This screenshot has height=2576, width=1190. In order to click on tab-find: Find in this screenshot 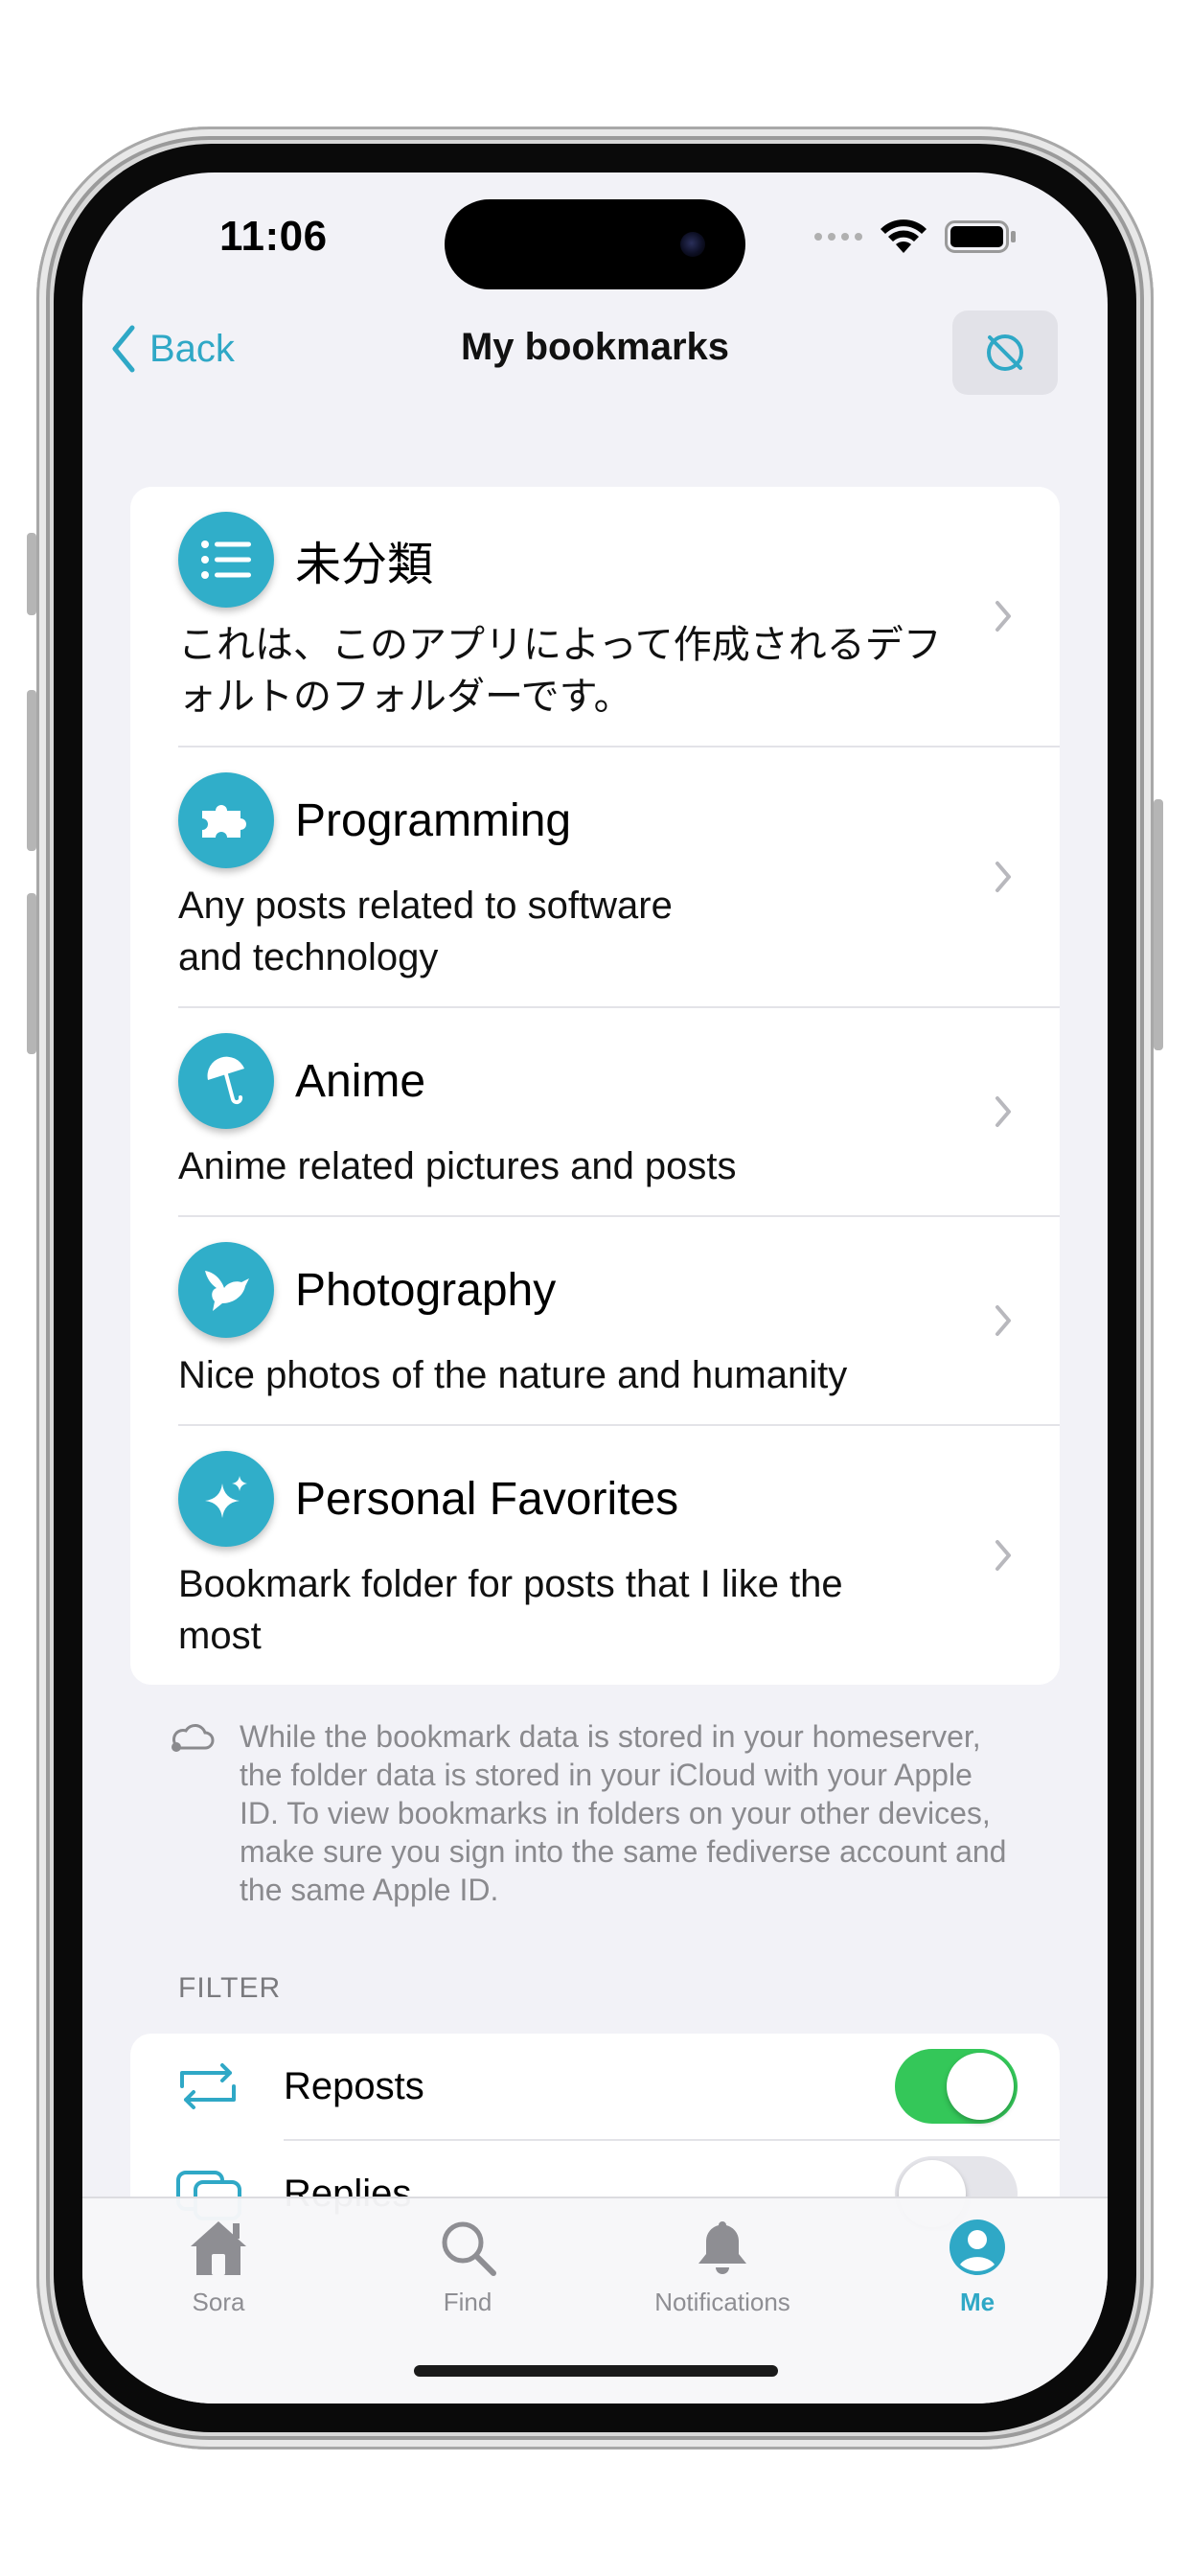, I will do `click(468, 2266)`.